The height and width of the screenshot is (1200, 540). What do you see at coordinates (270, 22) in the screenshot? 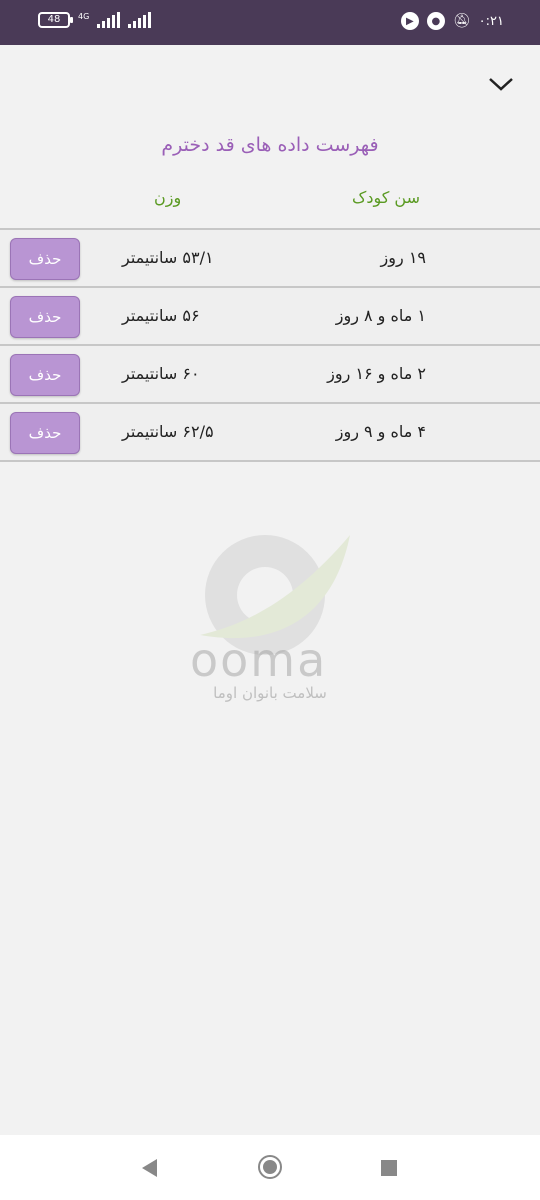
I see `status-bar: 48 4G ▶ ● 🔕︎ ۰:۲۱` at bounding box center [270, 22].